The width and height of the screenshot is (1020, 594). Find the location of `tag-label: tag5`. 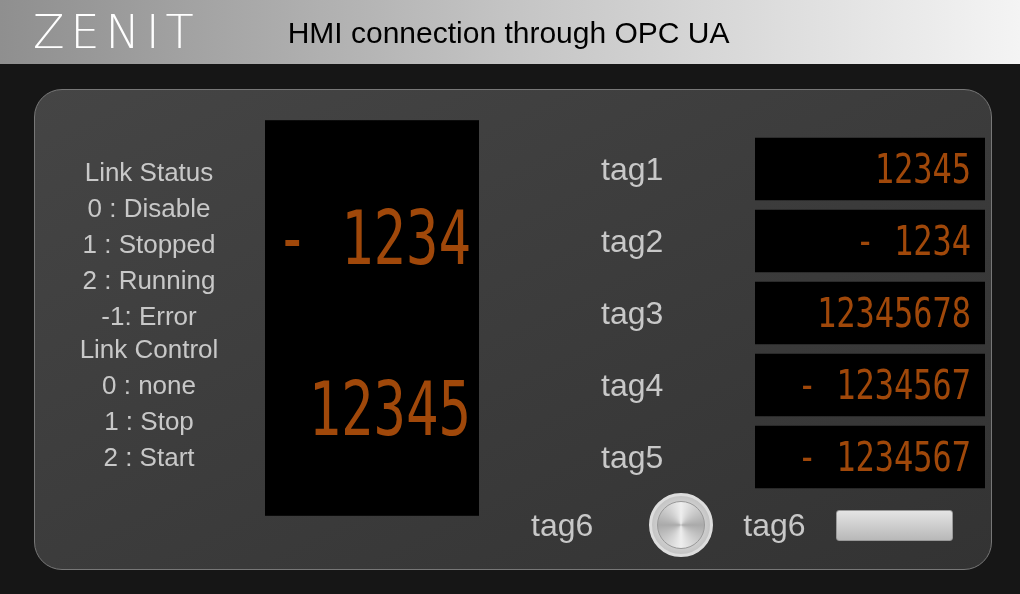

tag-label: tag5 is located at coordinates (633, 457).